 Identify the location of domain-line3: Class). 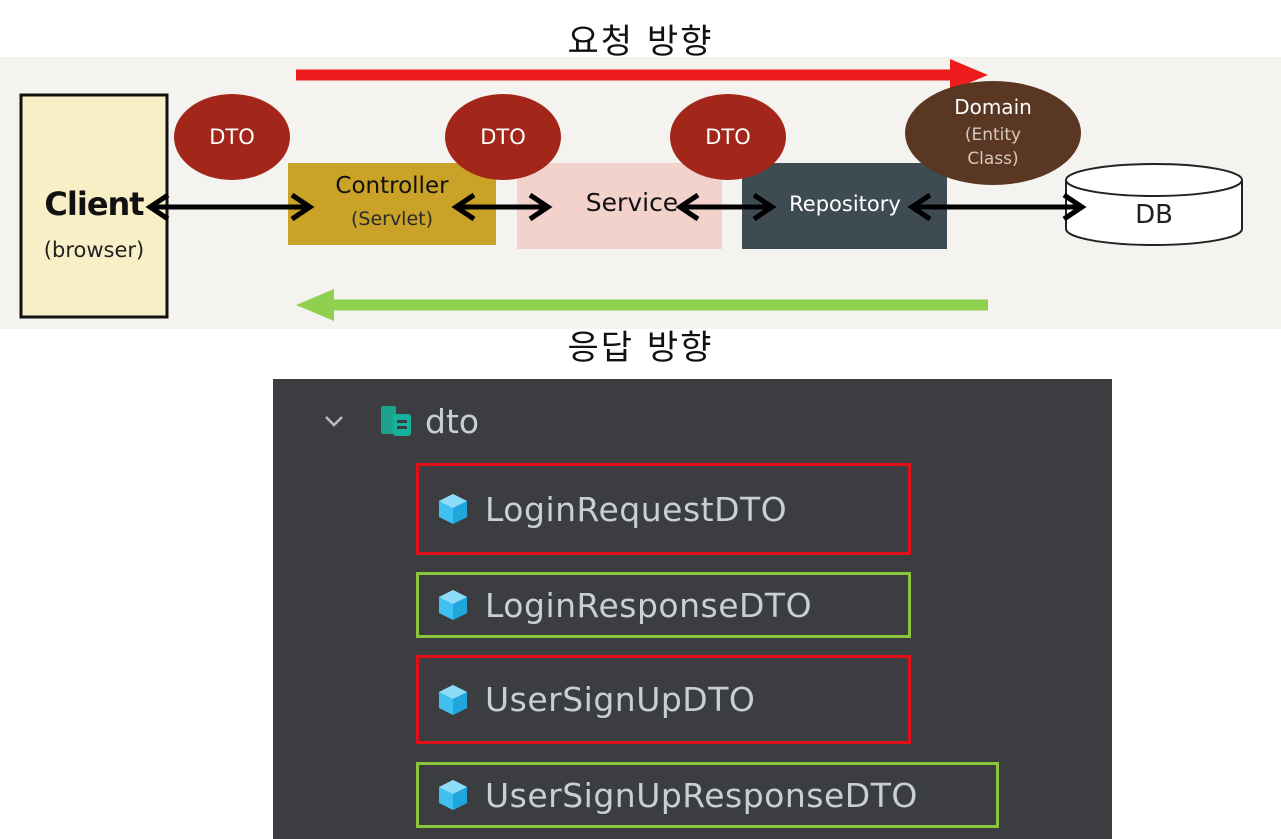
(993, 159).